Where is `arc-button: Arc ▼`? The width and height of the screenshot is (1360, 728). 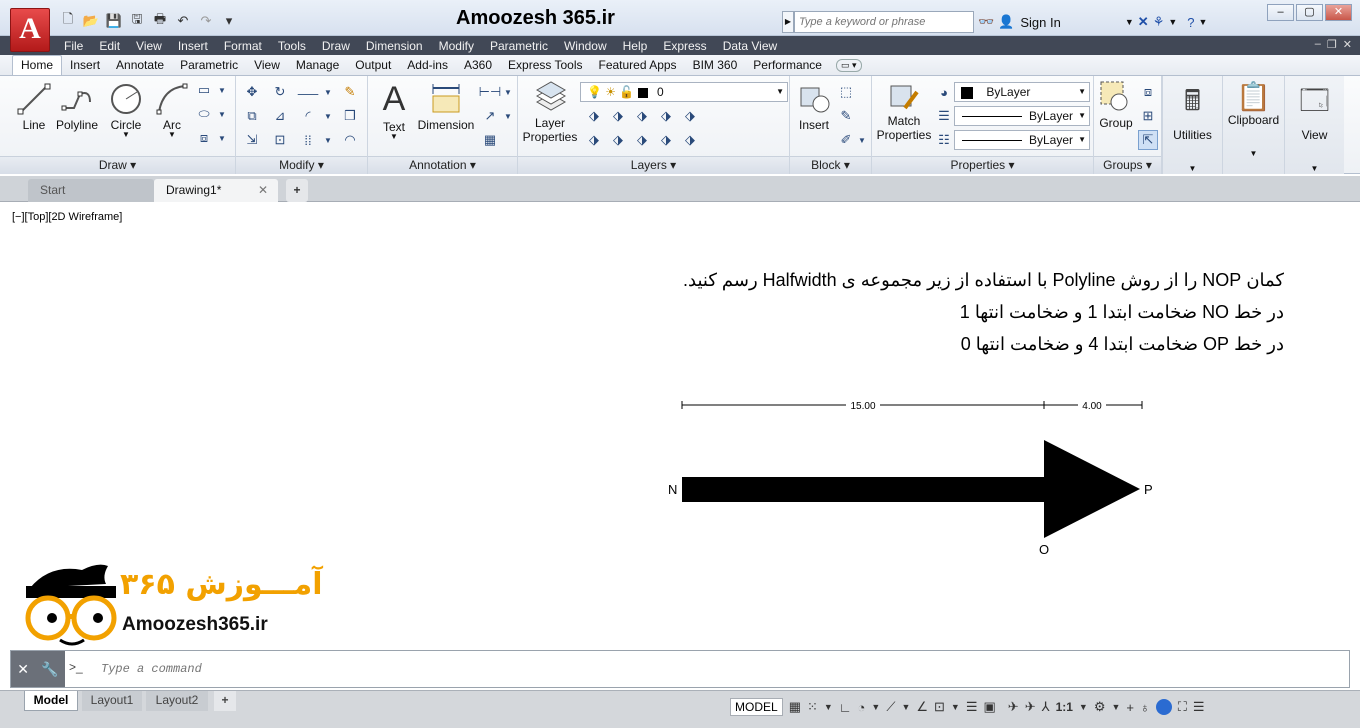 arc-button: Arc ▼ is located at coordinates (172, 110).